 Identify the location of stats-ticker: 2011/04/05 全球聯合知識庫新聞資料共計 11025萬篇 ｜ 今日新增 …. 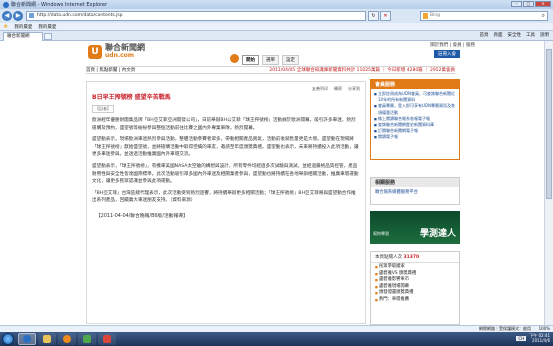
(362, 70).